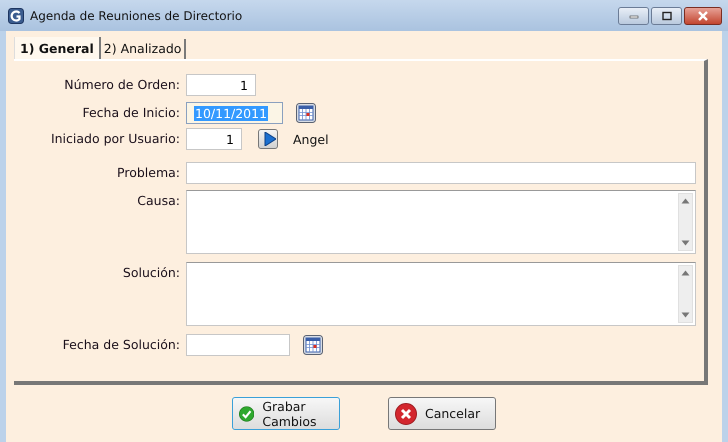 The width and height of the screenshot is (728, 442). What do you see at coordinates (137, 15) in the screenshot?
I see `window-title: Agenda de Reuniones de Directorio` at bounding box center [137, 15].